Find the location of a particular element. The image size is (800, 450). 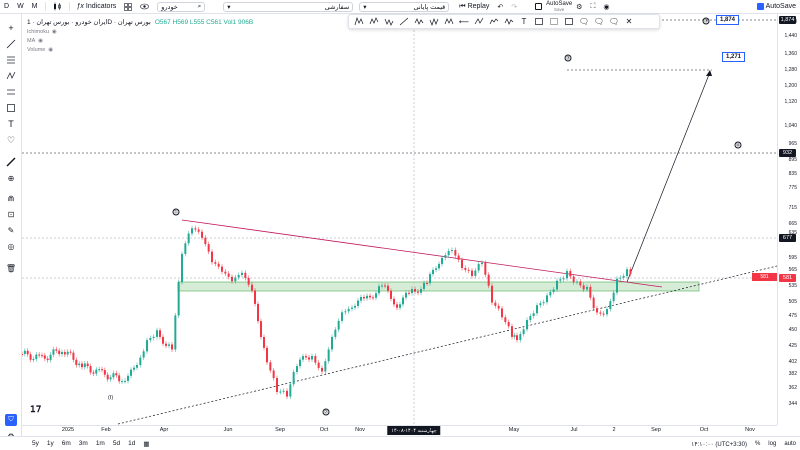

fullscreen-button: ⛶ is located at coordinates (592, 7).